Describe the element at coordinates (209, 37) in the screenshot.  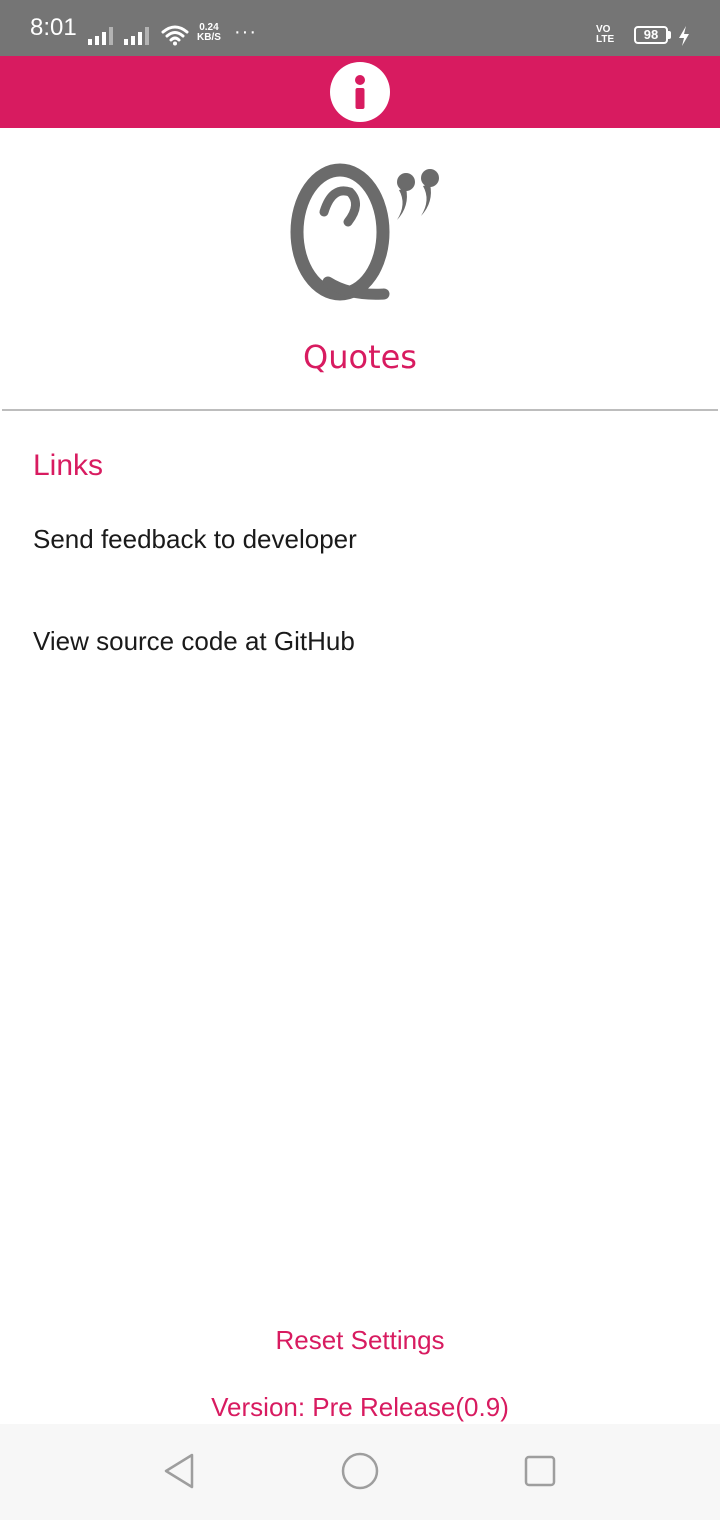
I see `network-speed-unit: KB/S` at that location.